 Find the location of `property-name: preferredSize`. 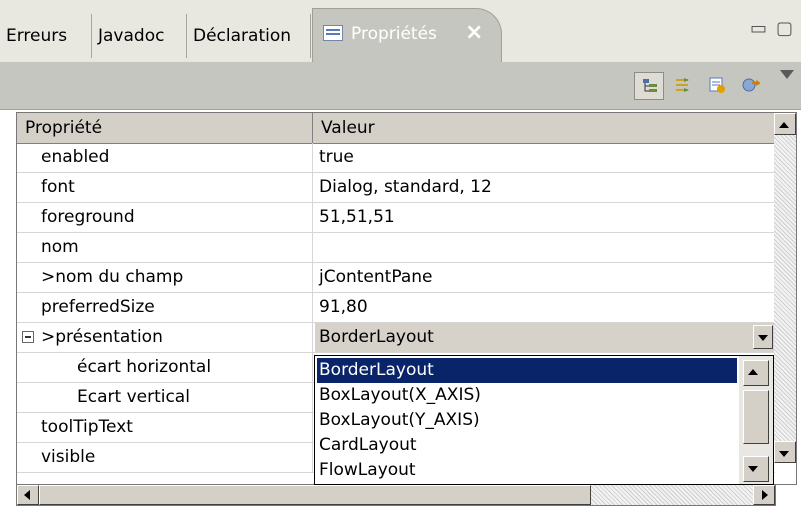

property-name: preferredSize is located at coordinates (165, 307).